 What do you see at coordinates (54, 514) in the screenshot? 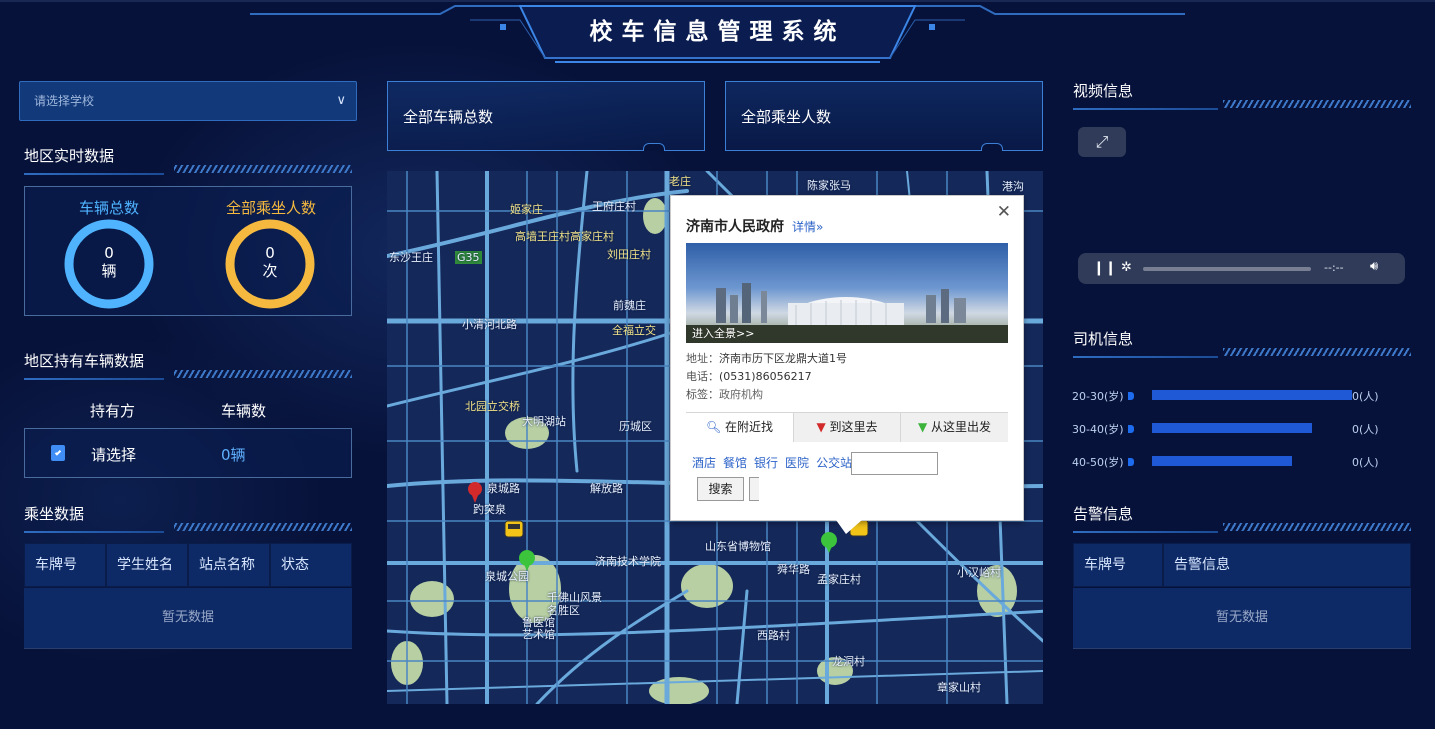
I see `ride-data-heading: 乘坐数据` at bounding box center [54, 514].